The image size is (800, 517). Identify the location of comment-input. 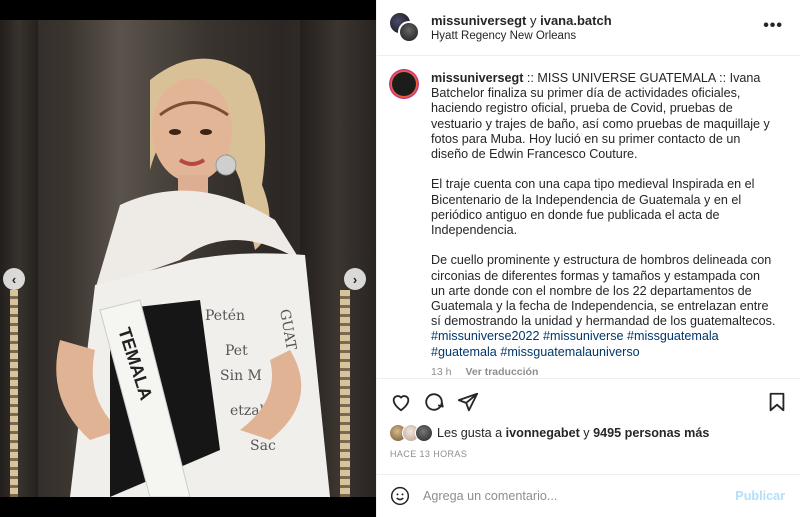
(573, 496).